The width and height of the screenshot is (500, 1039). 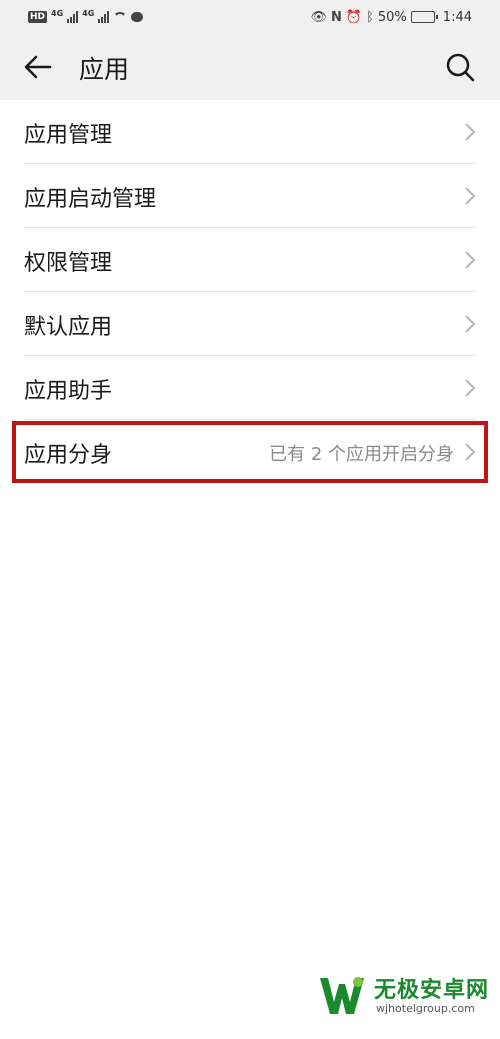 What do you see at coordinates (250, 132) in the screenshot?
I see `list-item-app-management: 应用管理` at bounding box center [250, 132].